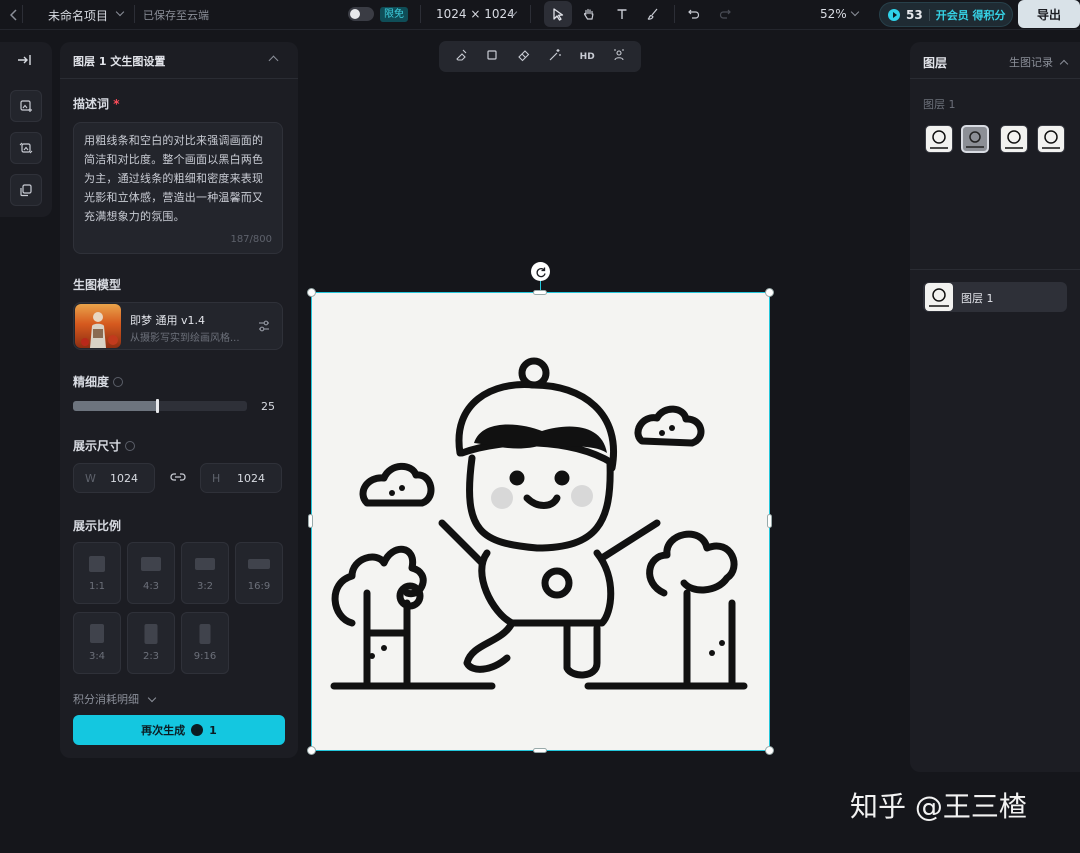  I want to click on ratio-label-text: 9:16, so click(205, 656).